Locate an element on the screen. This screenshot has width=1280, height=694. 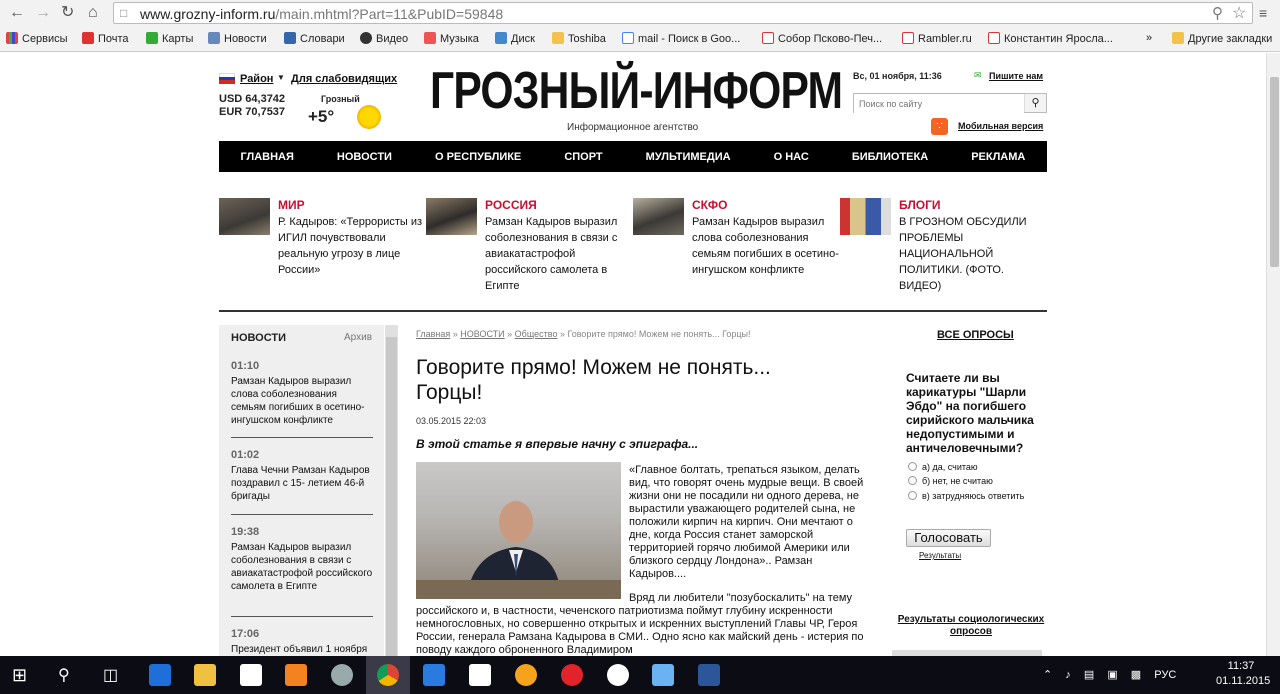
news-archive-link: Архив is located at coordinates (358, 337).